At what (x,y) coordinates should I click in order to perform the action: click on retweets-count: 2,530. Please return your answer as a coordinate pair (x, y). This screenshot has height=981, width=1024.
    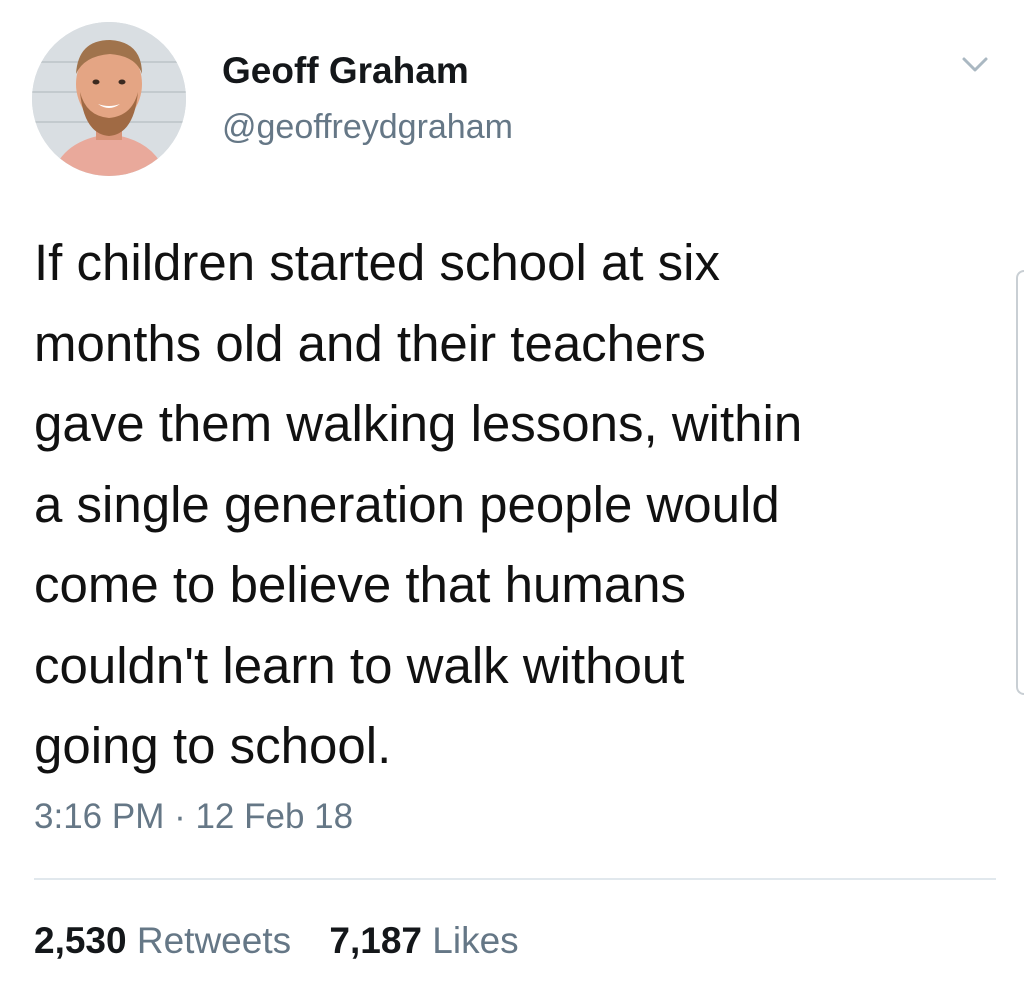
    Looking at the image, I should click on (80, 940).